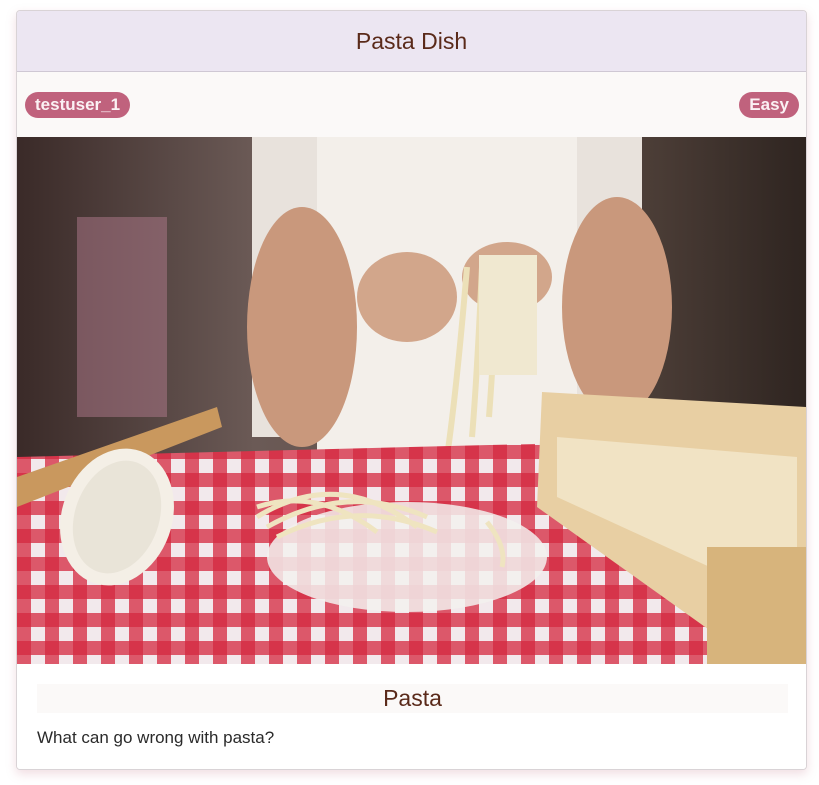 The height and width of the screenshot is (785, 819). What do you see at coordinates (78, 105) in the screenshot?
I see `author-badge: testuser_1` at bounding box center [78, 105].